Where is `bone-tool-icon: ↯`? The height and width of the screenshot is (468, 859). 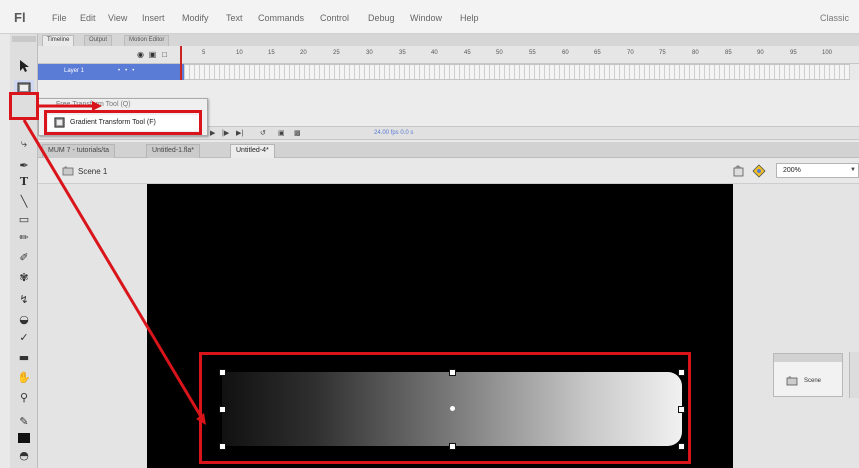 bone-tool-icon: ↯ is located at coordinates (24, 299).